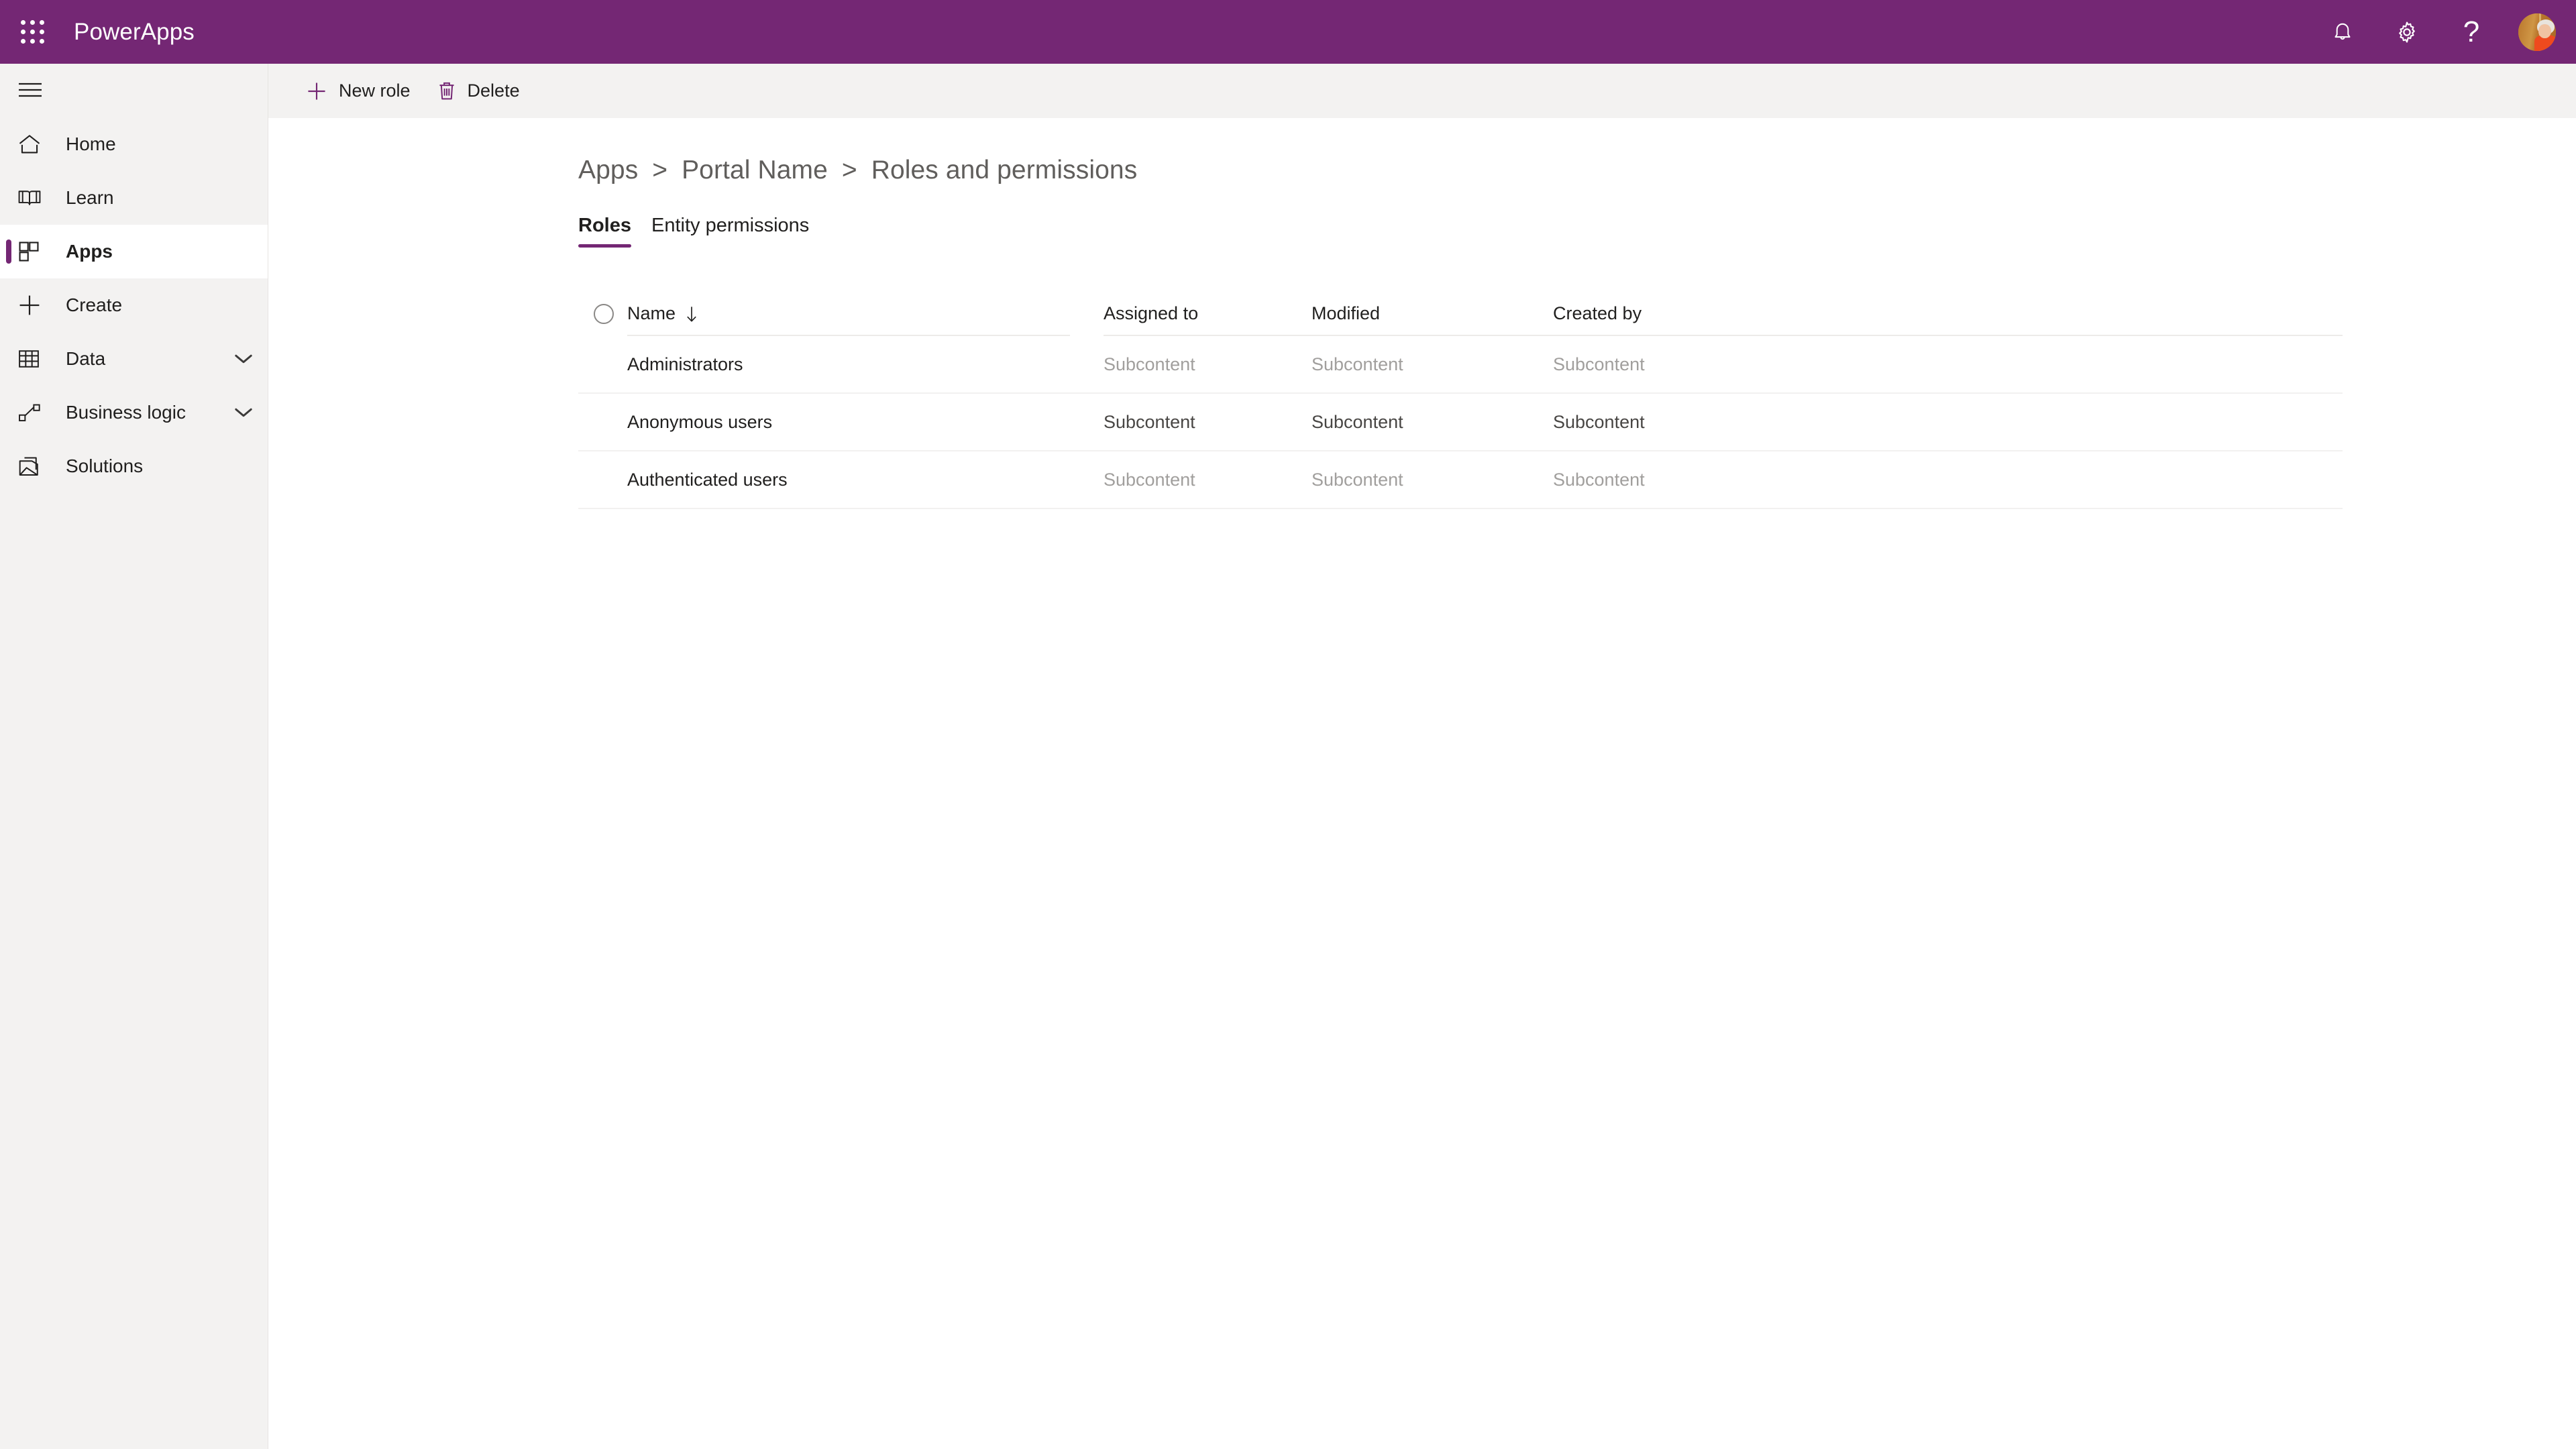 This screenshot has width=2576, height=1449. I want to click on sidebar-item-label: Business logic, so click(126, 412).